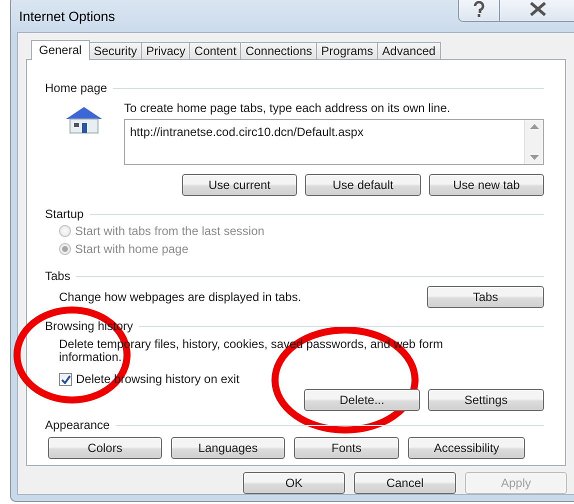 The width and height of the screenshot is (574, 504). I want to click on checkbox, so click(65, 379).